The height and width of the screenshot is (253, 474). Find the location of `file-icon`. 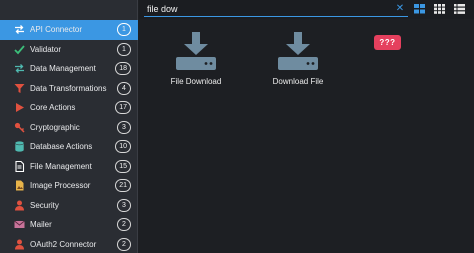

file-icon is located at coordinates (19, 166).